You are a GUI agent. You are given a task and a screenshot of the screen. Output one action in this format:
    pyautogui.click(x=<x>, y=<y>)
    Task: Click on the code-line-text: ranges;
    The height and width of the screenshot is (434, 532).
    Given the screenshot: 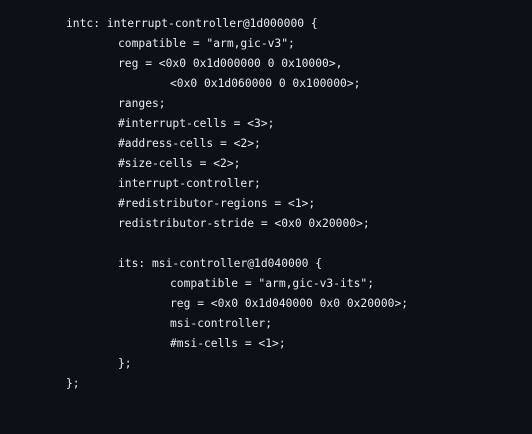 What is the action you would take?
    pyautogui.click(x=142, y=103)
    